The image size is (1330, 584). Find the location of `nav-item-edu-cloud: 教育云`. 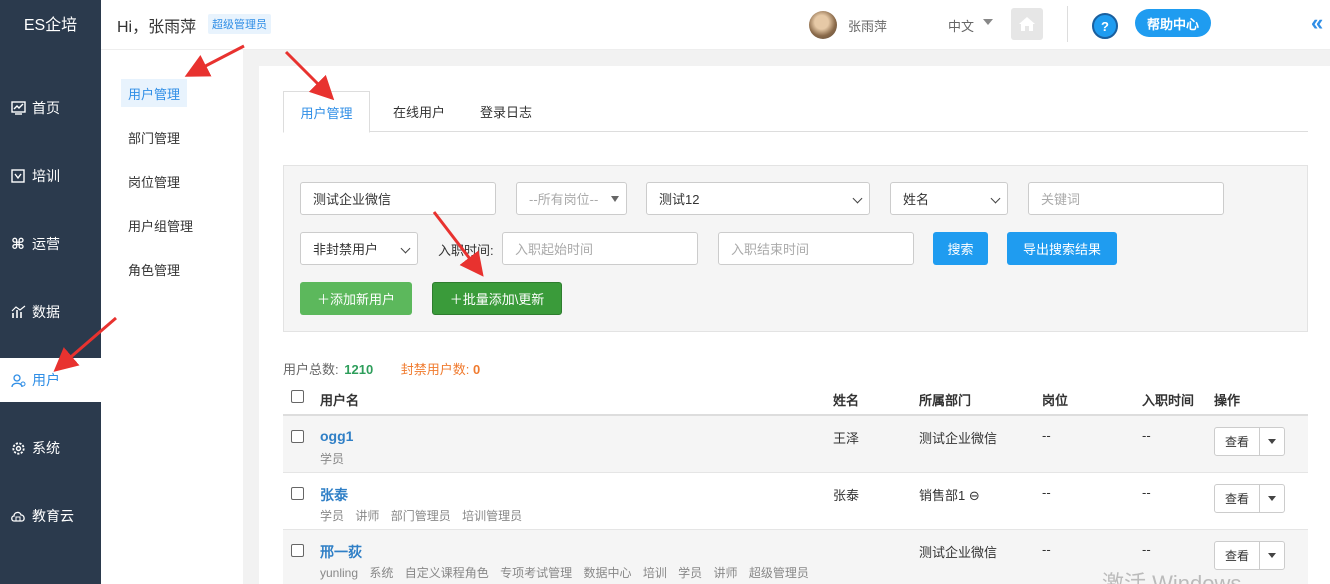

nav-item-edu-cloud: 教育云 is located at coordinates (50, 516).